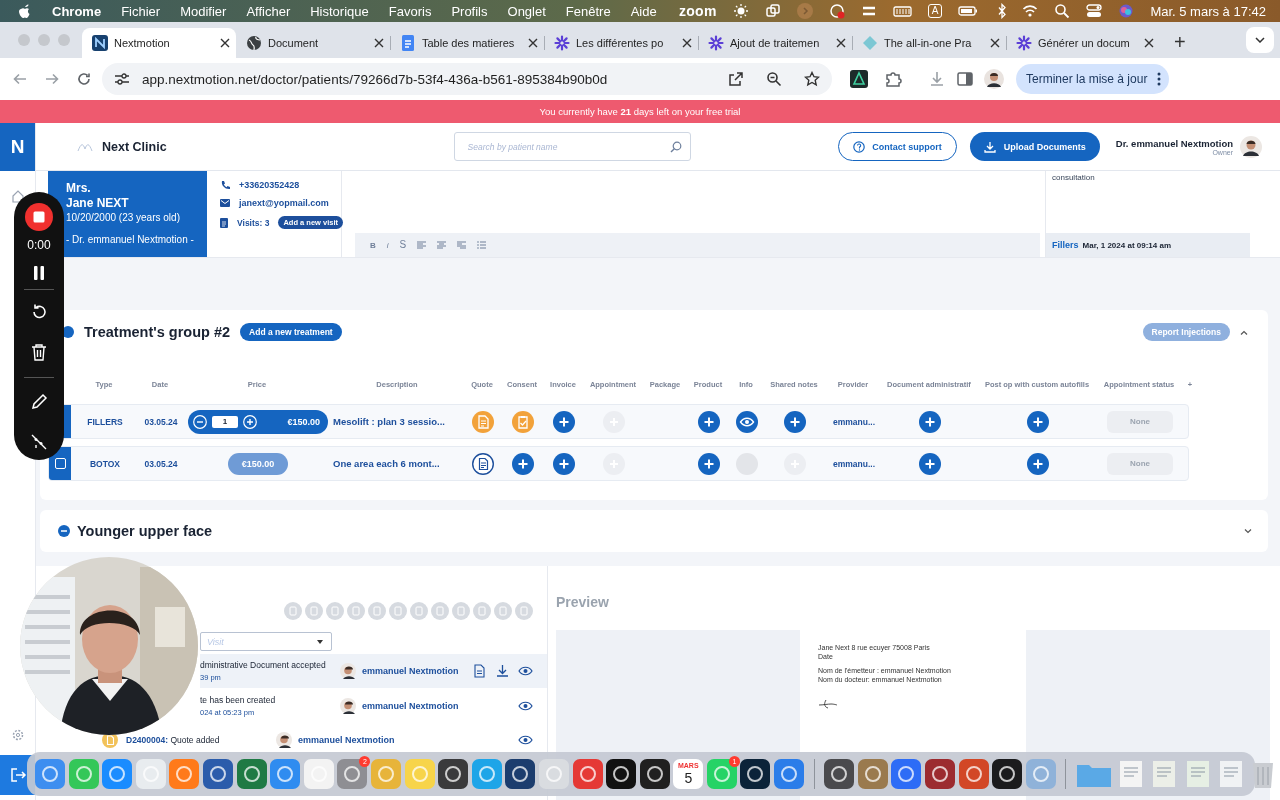  What do you see at coordinates (64, 531) in the screenshot?
I see `collapse-icon` at bounding box center [64, 531].